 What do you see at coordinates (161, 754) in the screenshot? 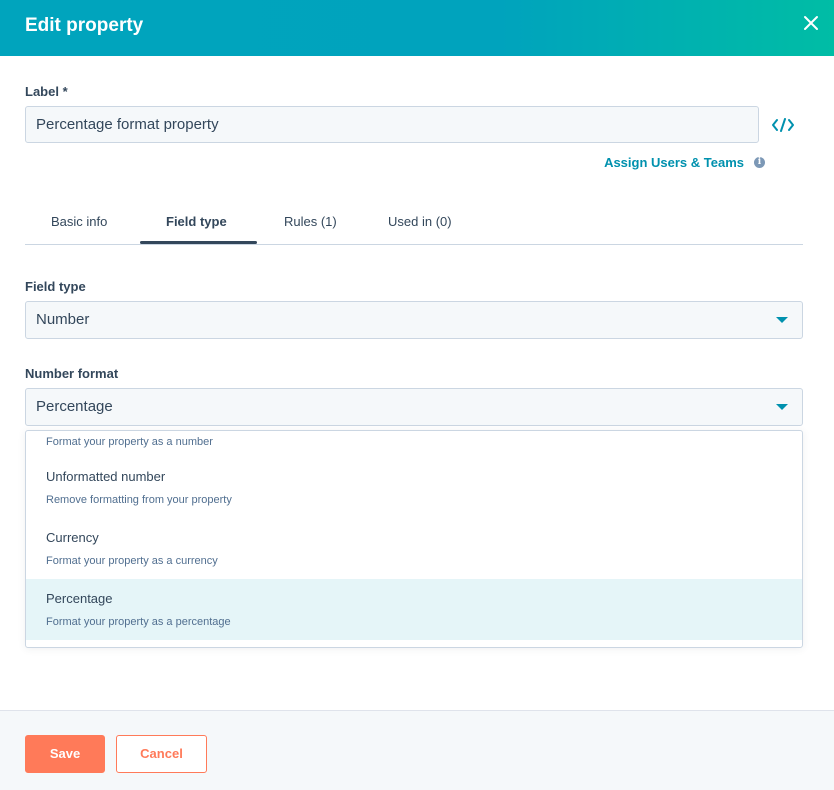
I see `cancel-button: Cancel` at bounding box center [161, 754].